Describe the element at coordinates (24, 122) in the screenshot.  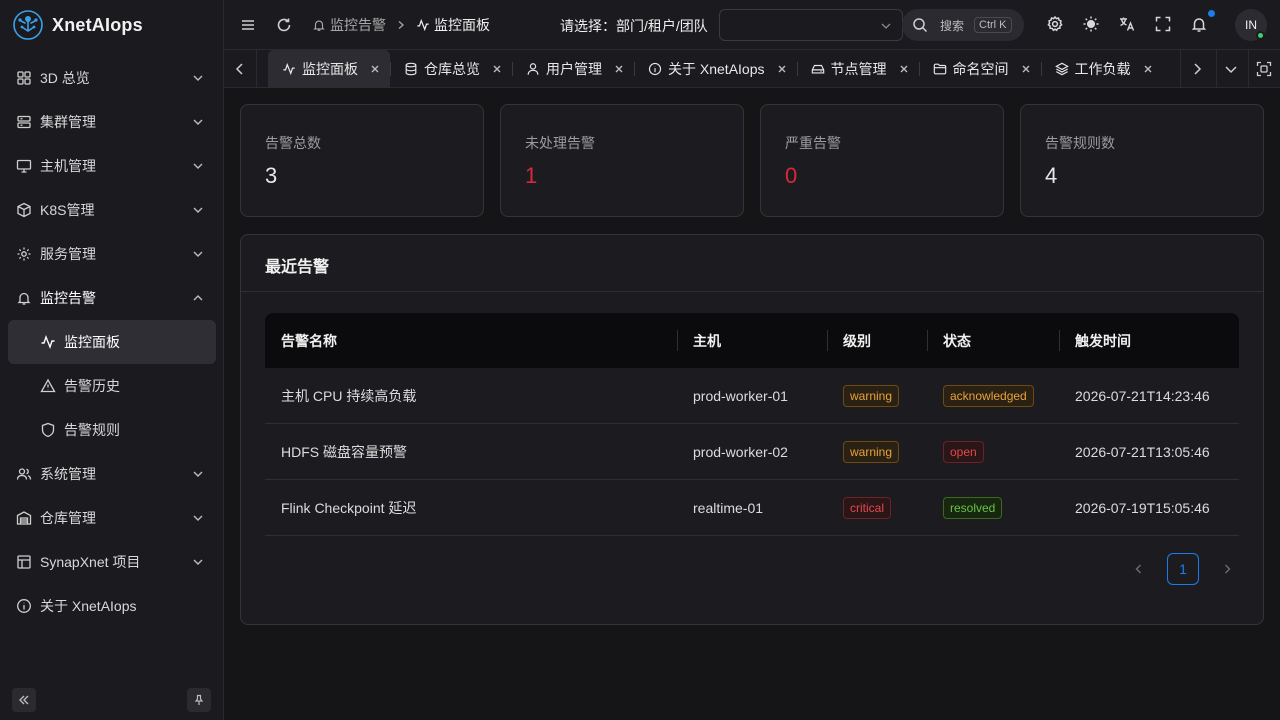
I see `server-icon` at that location.